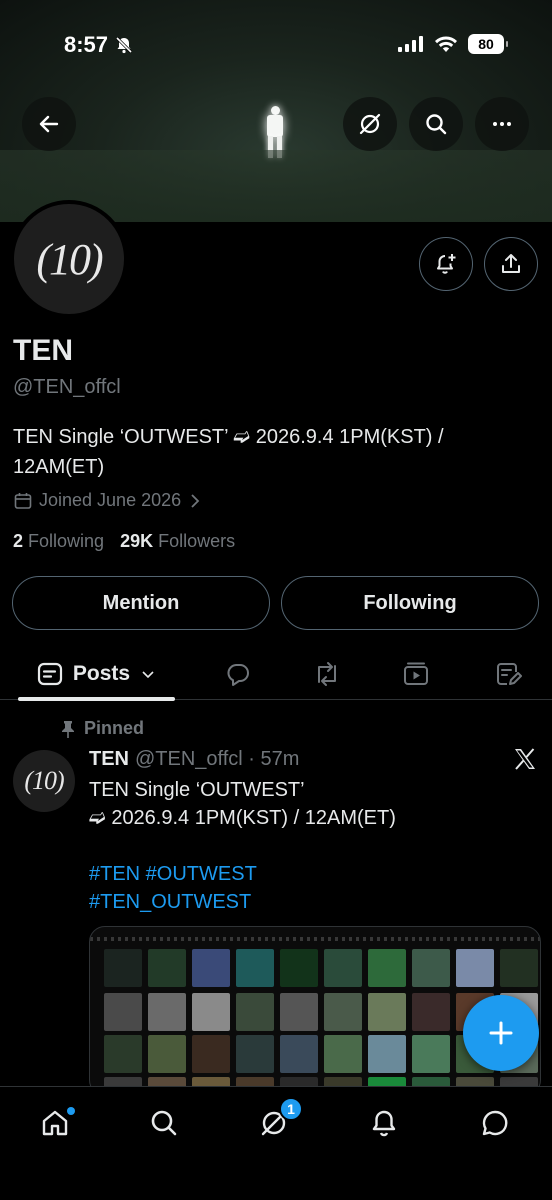 The width and height of the screenshot is (552, 1200). What do you see at coordinates (276, 674) in the screenshot?
I see `profile-tabs: Posts` at bounding box center [276, 674].